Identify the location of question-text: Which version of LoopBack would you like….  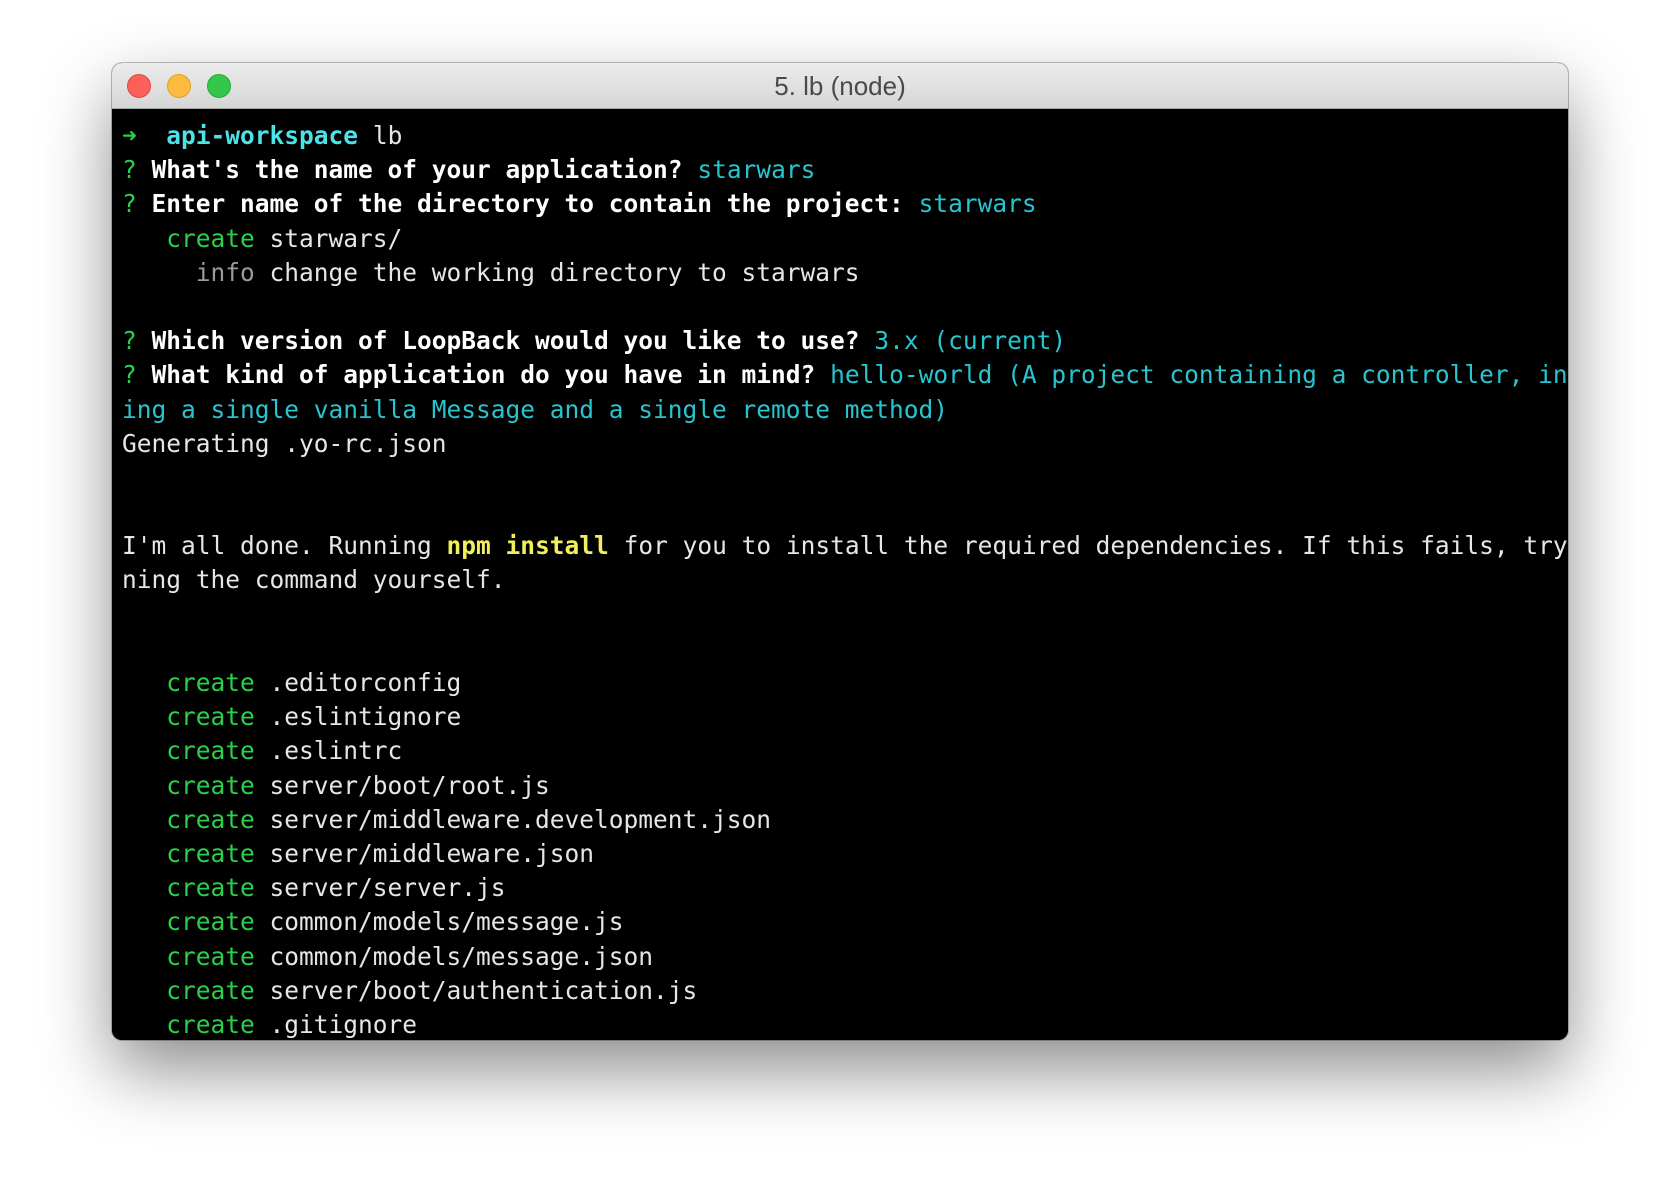
(505, 341).